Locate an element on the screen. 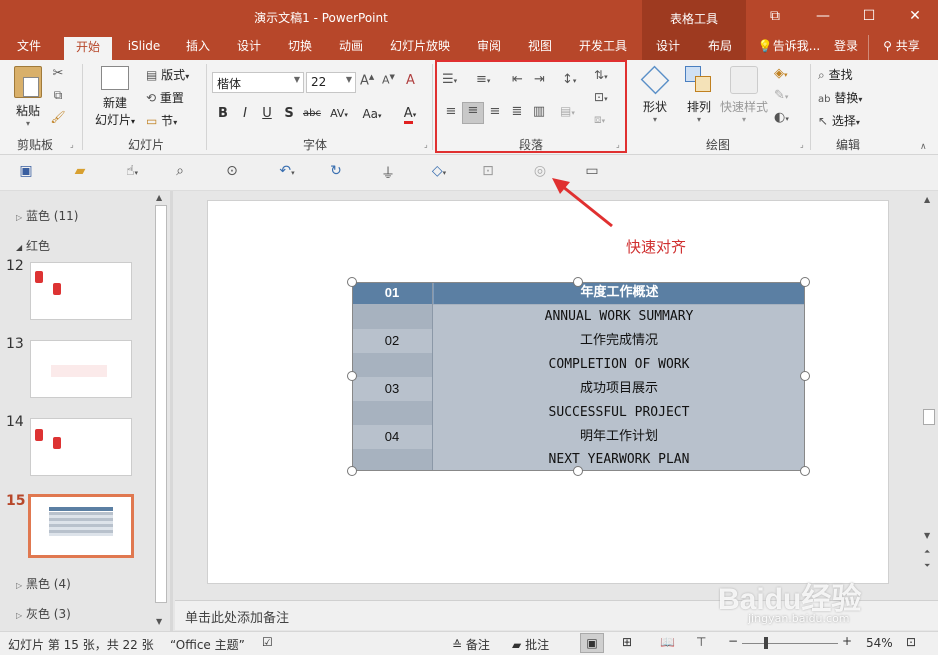 This screenshot has height=655, width=938. save-icon: ▣ is located at coordinates (26, 173).